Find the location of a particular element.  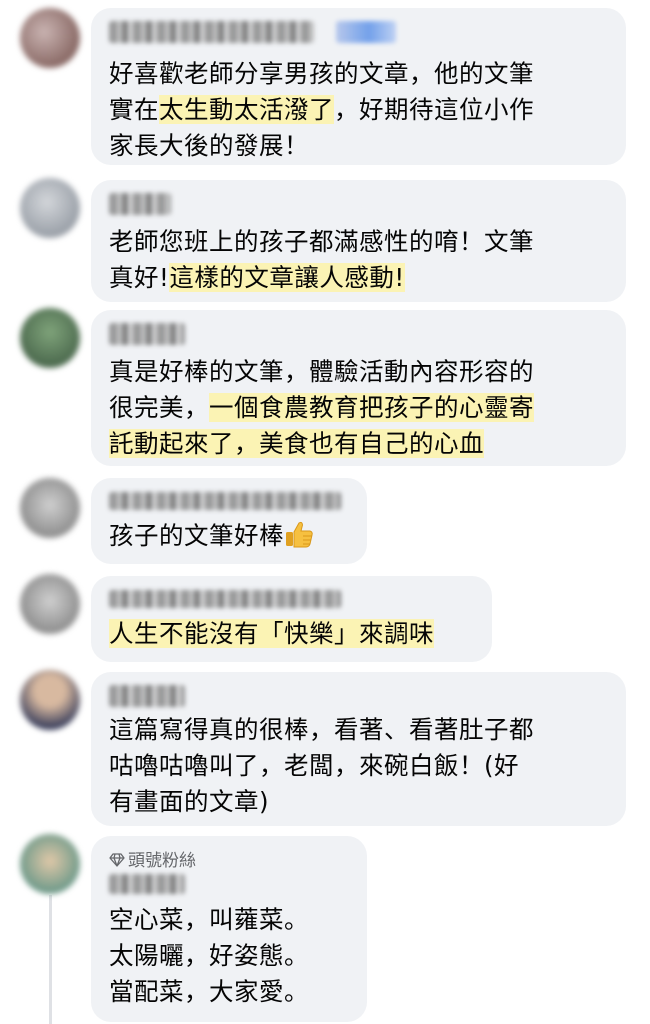

comment-bubble: 老師您班上的孩子都滿感性的唷！文筆 真好!這樣的文章讓人感動! is located at coordinates (358, 241).